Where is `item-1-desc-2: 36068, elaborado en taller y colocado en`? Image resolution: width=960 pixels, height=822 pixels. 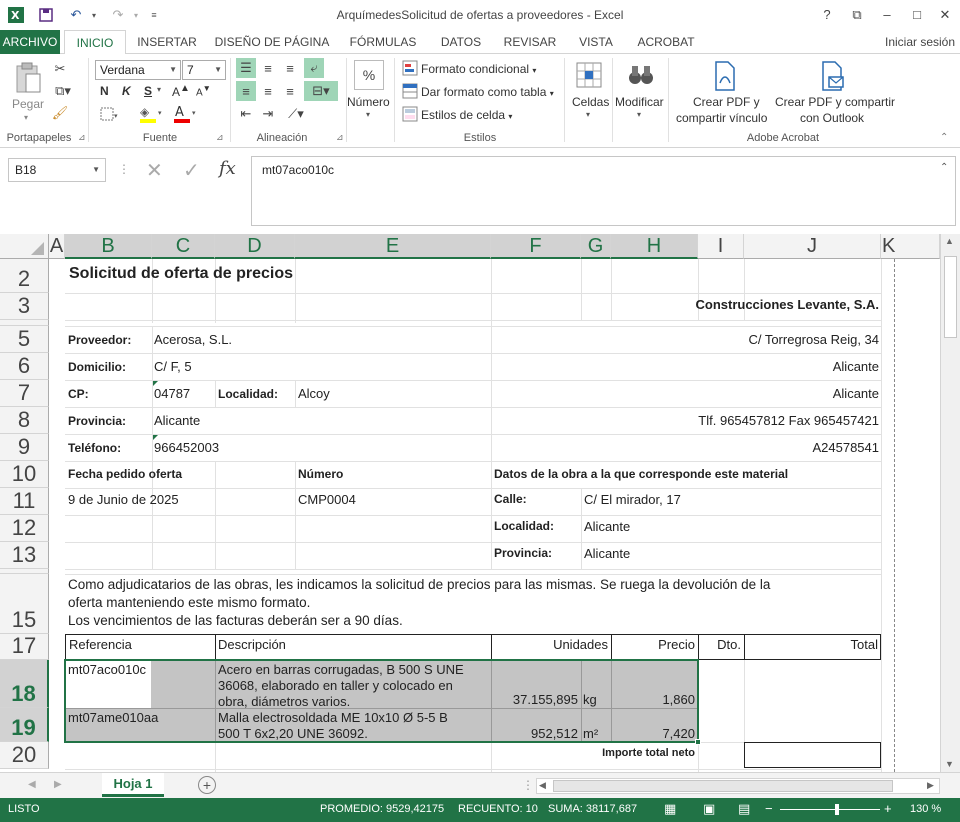
item-1-desc-2: 36068, elaborado en taller y colocado en is located at coordinates (335, 686).